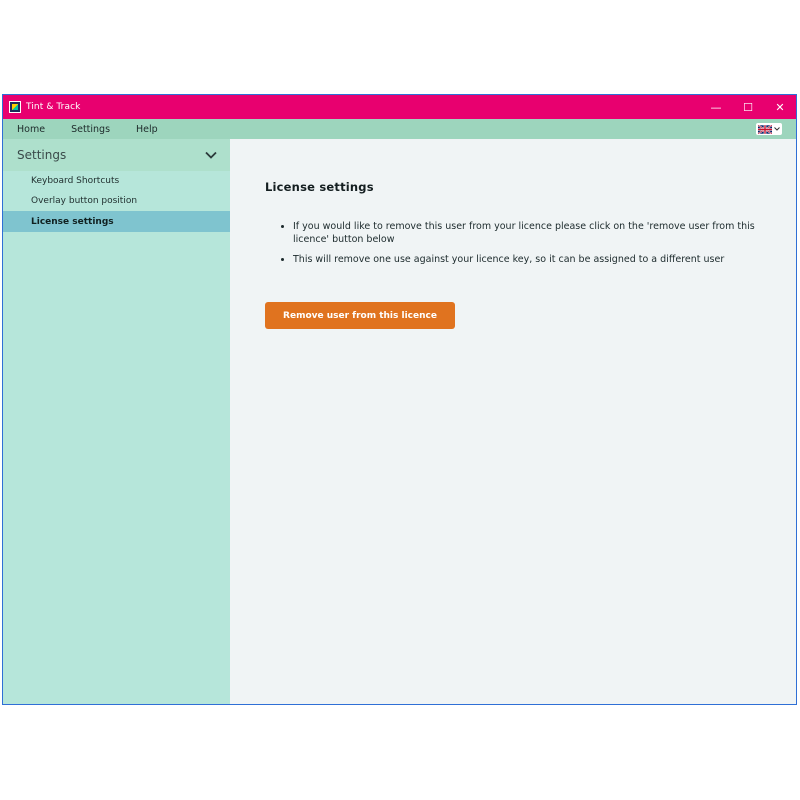  Describe the element at coordinates (30, 129) in the screenshot. I see `menu-home: Home` at that location.